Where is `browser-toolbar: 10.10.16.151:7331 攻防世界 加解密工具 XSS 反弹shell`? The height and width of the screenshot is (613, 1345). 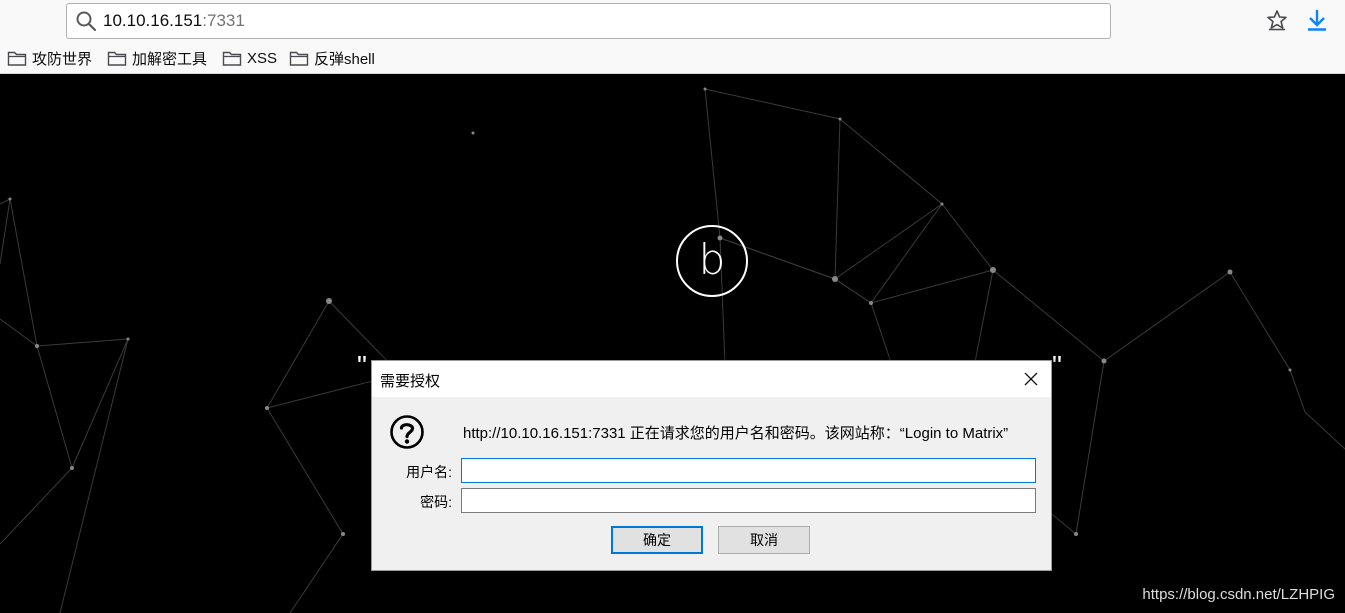
browser-toolbar: 10.10.16.151:7331 攻防世界 加解密工具 XSS 反弹shell is located at coordinates (672, 37).